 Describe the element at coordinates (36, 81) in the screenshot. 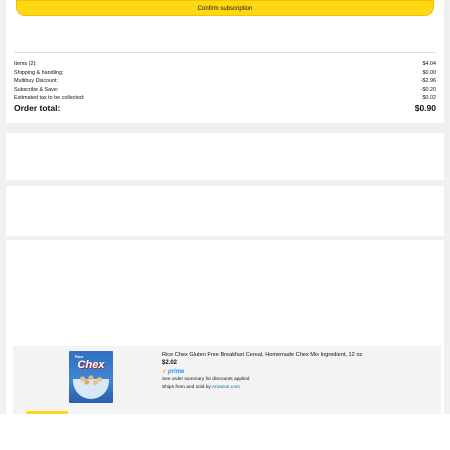

I see `summary-row-label: Multibuy Discount:` at that location.